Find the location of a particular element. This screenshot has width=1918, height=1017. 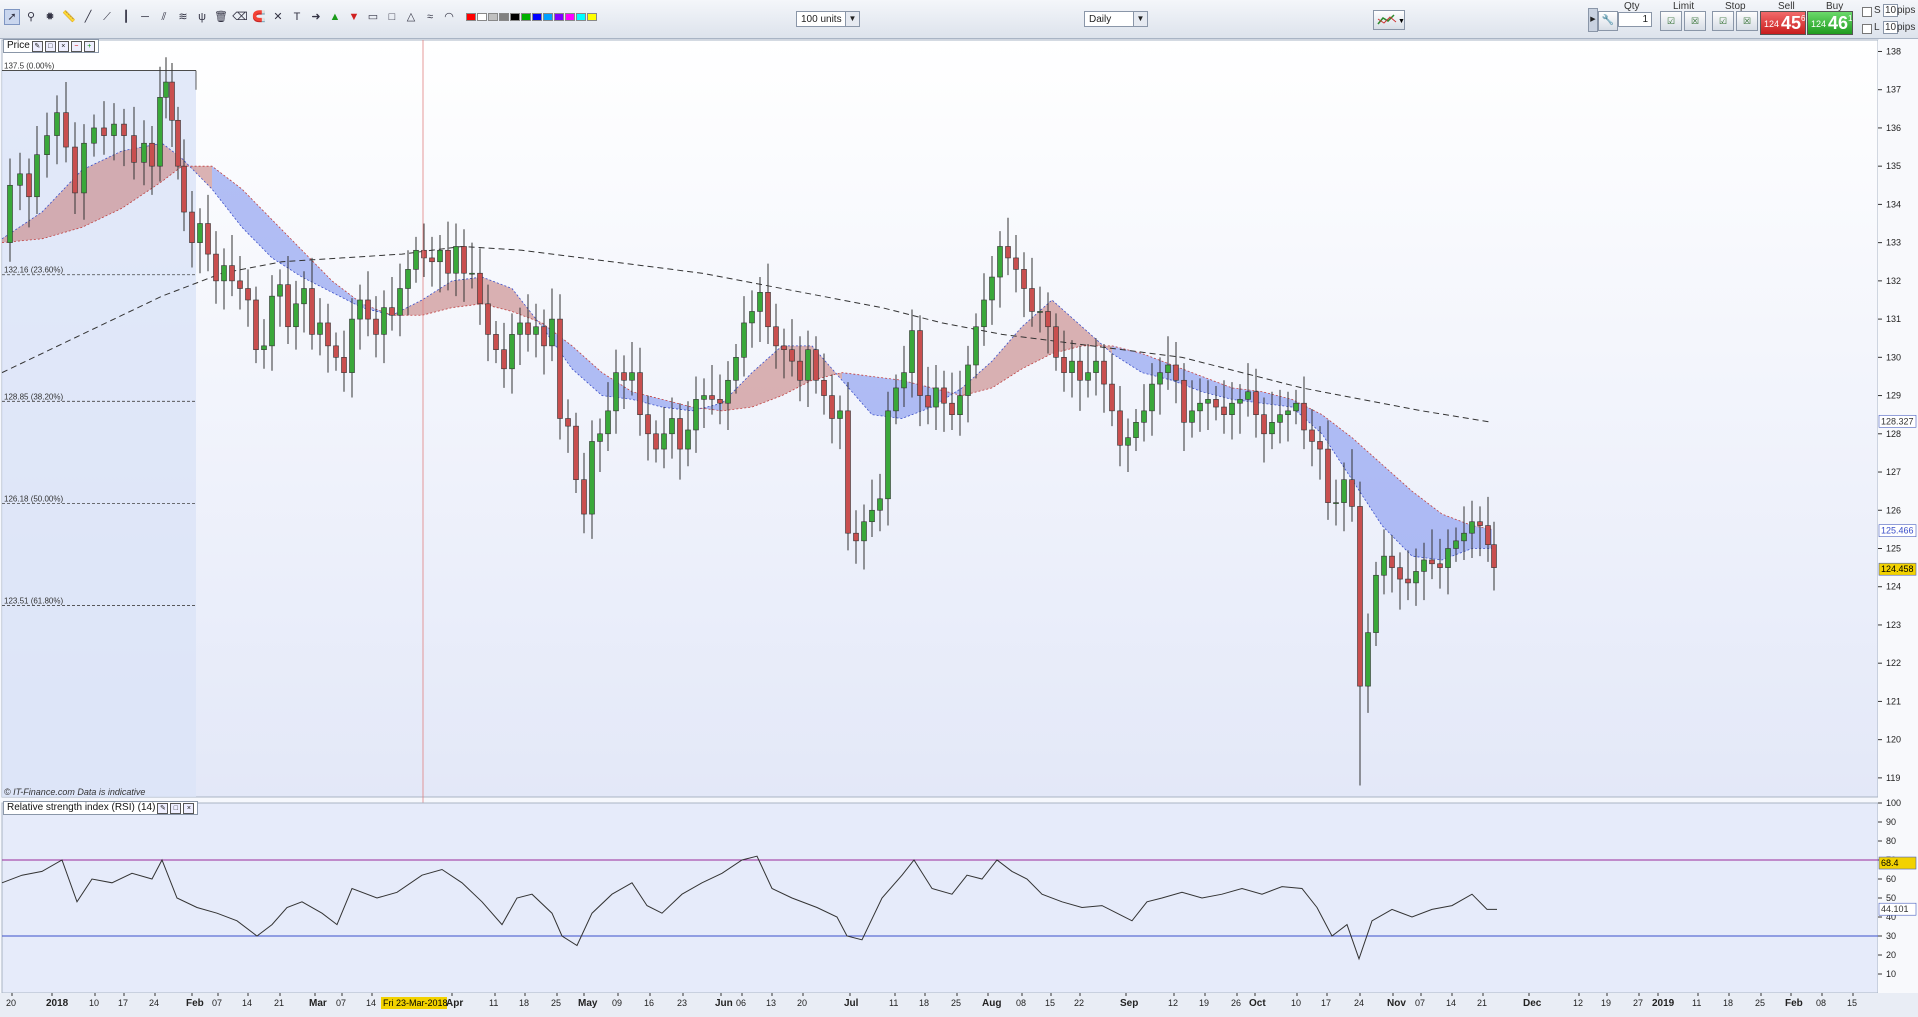

x-axis-tick-label: 15 is located at coordinates (1050, 1003).